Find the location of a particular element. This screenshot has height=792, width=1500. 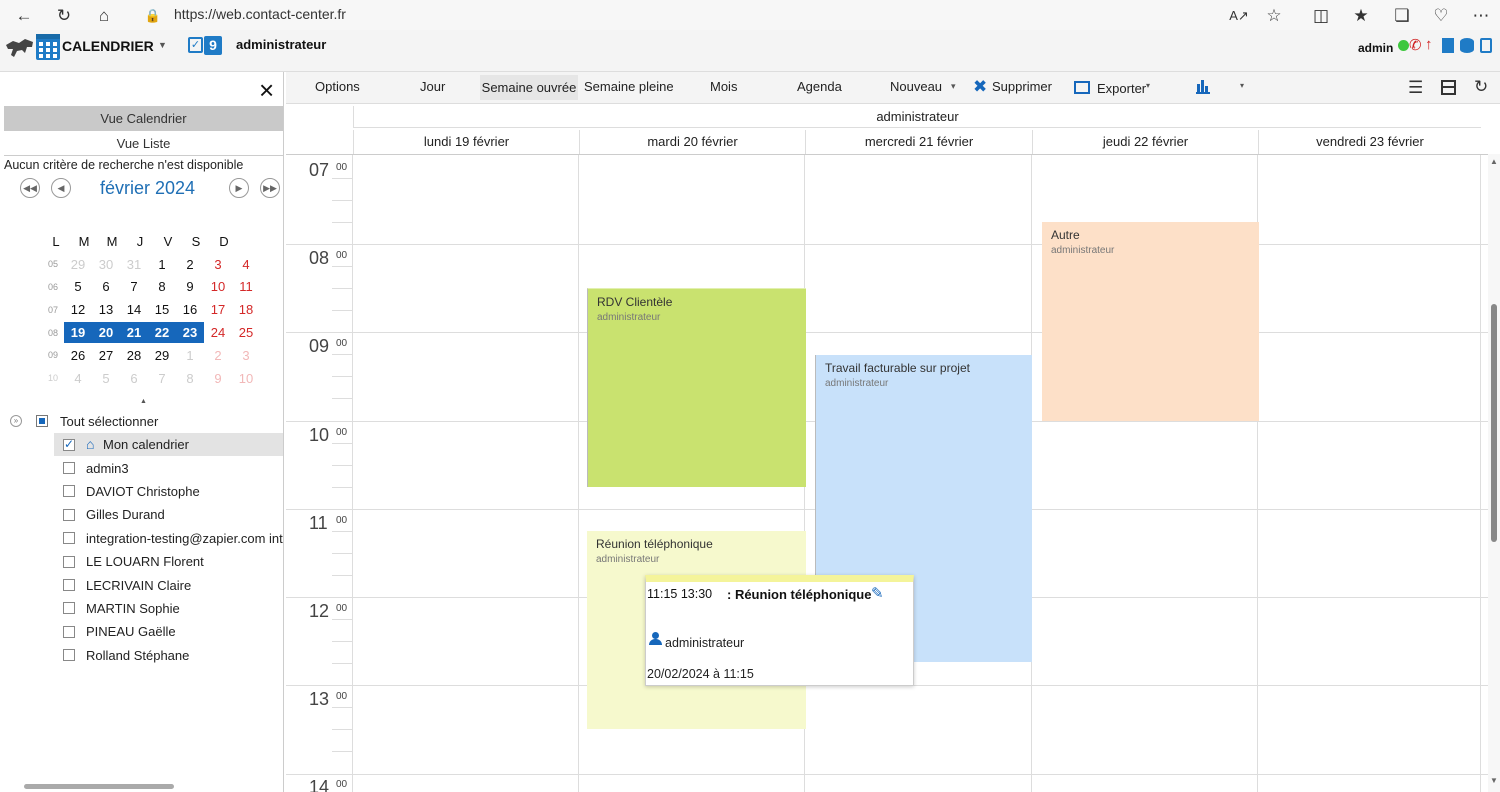

mini-day: 2 is located at coordinates (190, 264).